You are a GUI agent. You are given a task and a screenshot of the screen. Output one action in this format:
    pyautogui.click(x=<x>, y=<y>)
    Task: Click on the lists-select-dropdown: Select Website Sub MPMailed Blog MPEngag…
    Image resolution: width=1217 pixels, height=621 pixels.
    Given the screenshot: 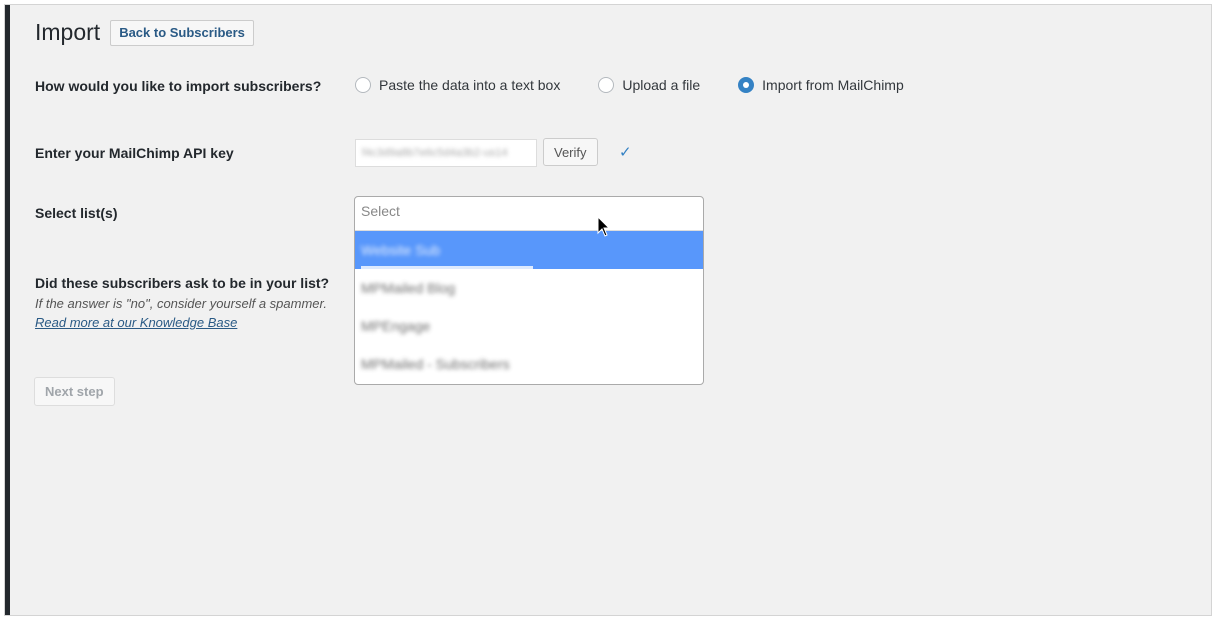 What is the action you would take?
    pyautogui.click(x=529, y=290)
    